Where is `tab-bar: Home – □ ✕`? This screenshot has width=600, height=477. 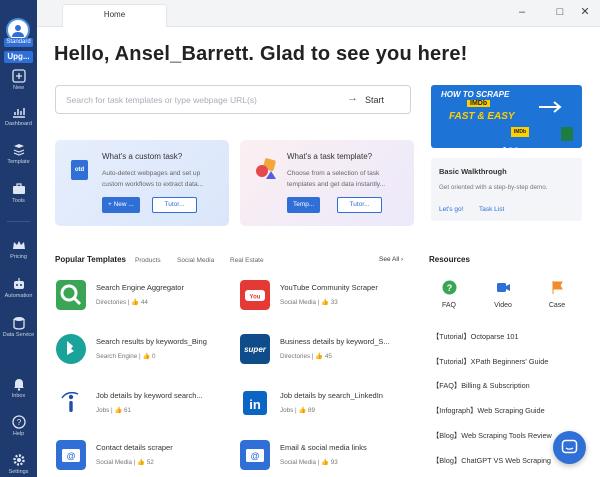 tab-bar: Home – □ ✕ is located at coordinates (318, 13).